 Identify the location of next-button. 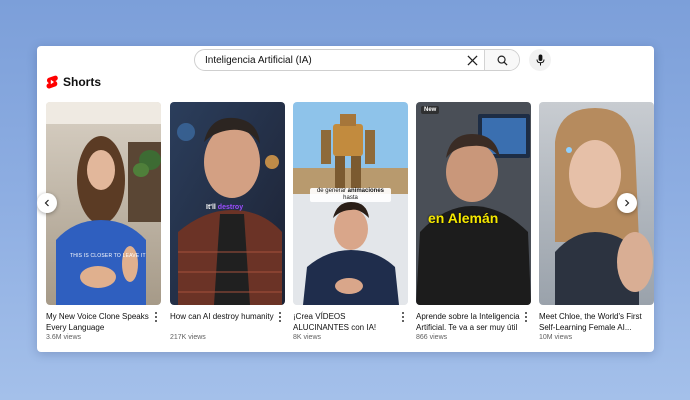
(627, 203).